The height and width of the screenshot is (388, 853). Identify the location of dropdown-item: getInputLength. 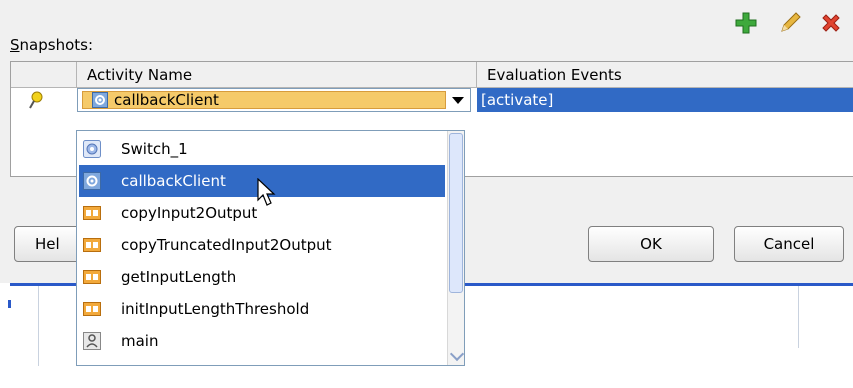
(262, 277).